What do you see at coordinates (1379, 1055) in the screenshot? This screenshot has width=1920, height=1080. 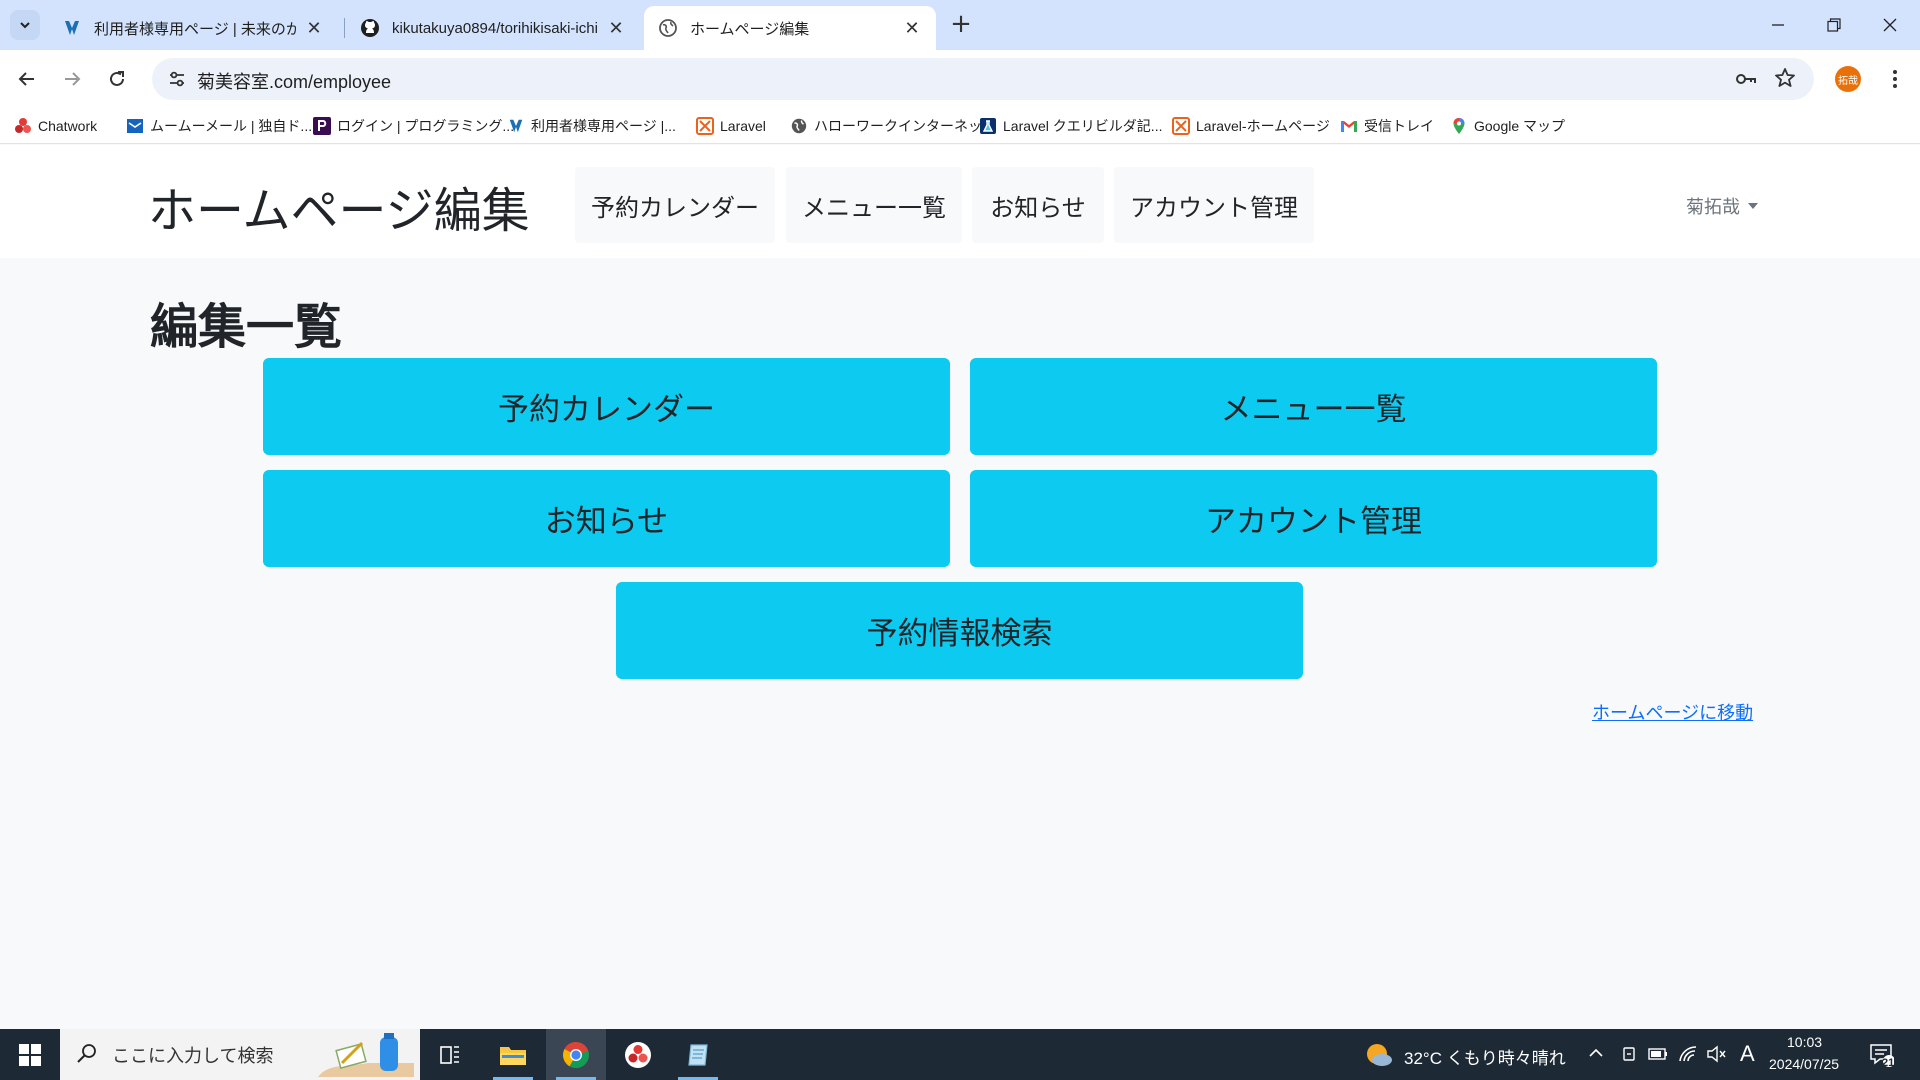 I see `weather-icon` at bounding box center [1379, 1055].